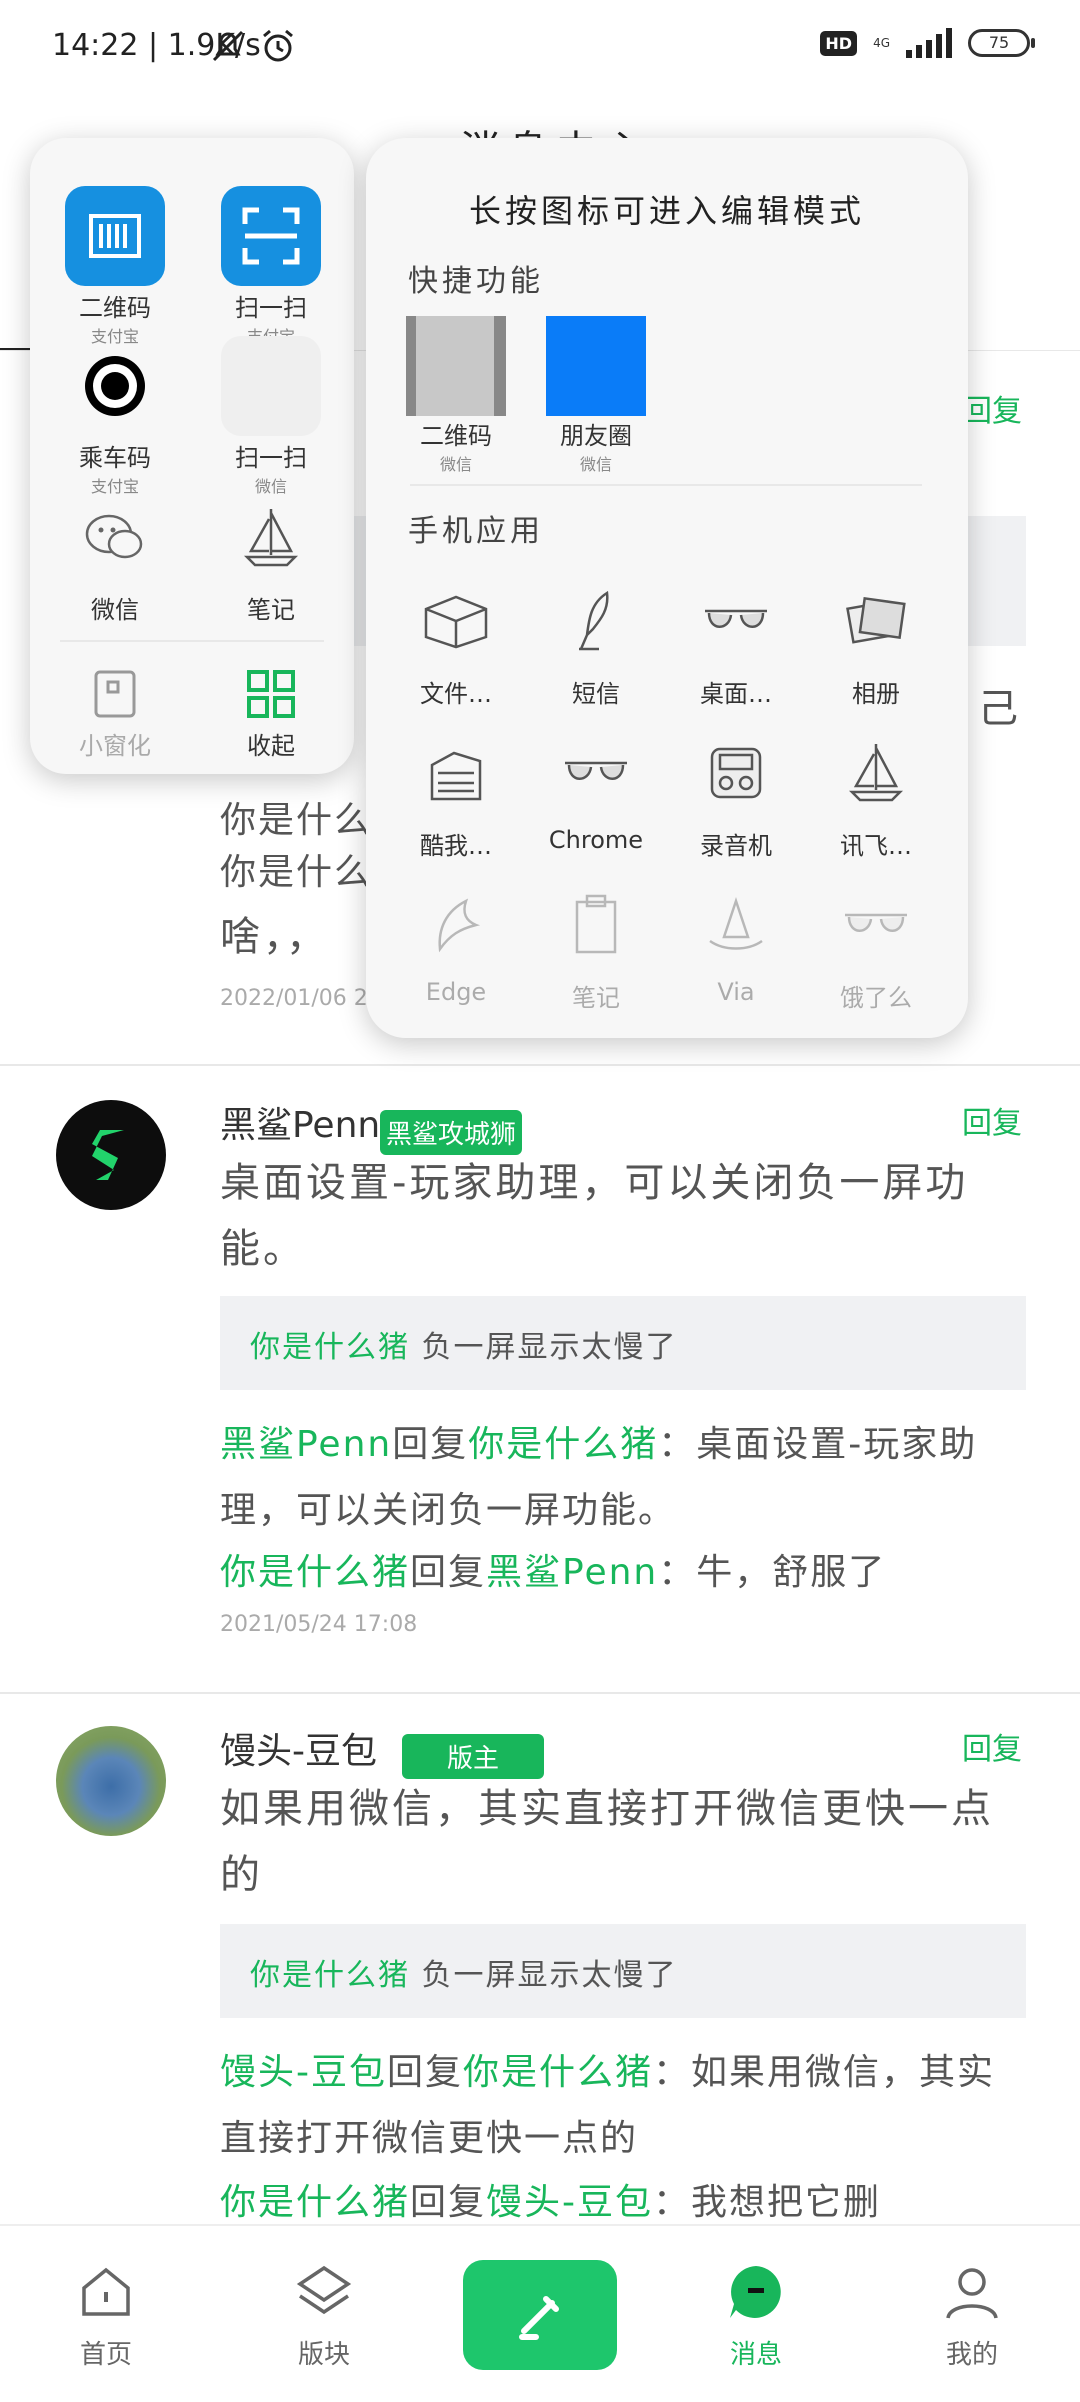 The image size is (1080, 2402). What do you see at coordinates (115, 458) in the screenshot?
I see `shortcut-label: 乘车码` at bounding box center [115, 458].